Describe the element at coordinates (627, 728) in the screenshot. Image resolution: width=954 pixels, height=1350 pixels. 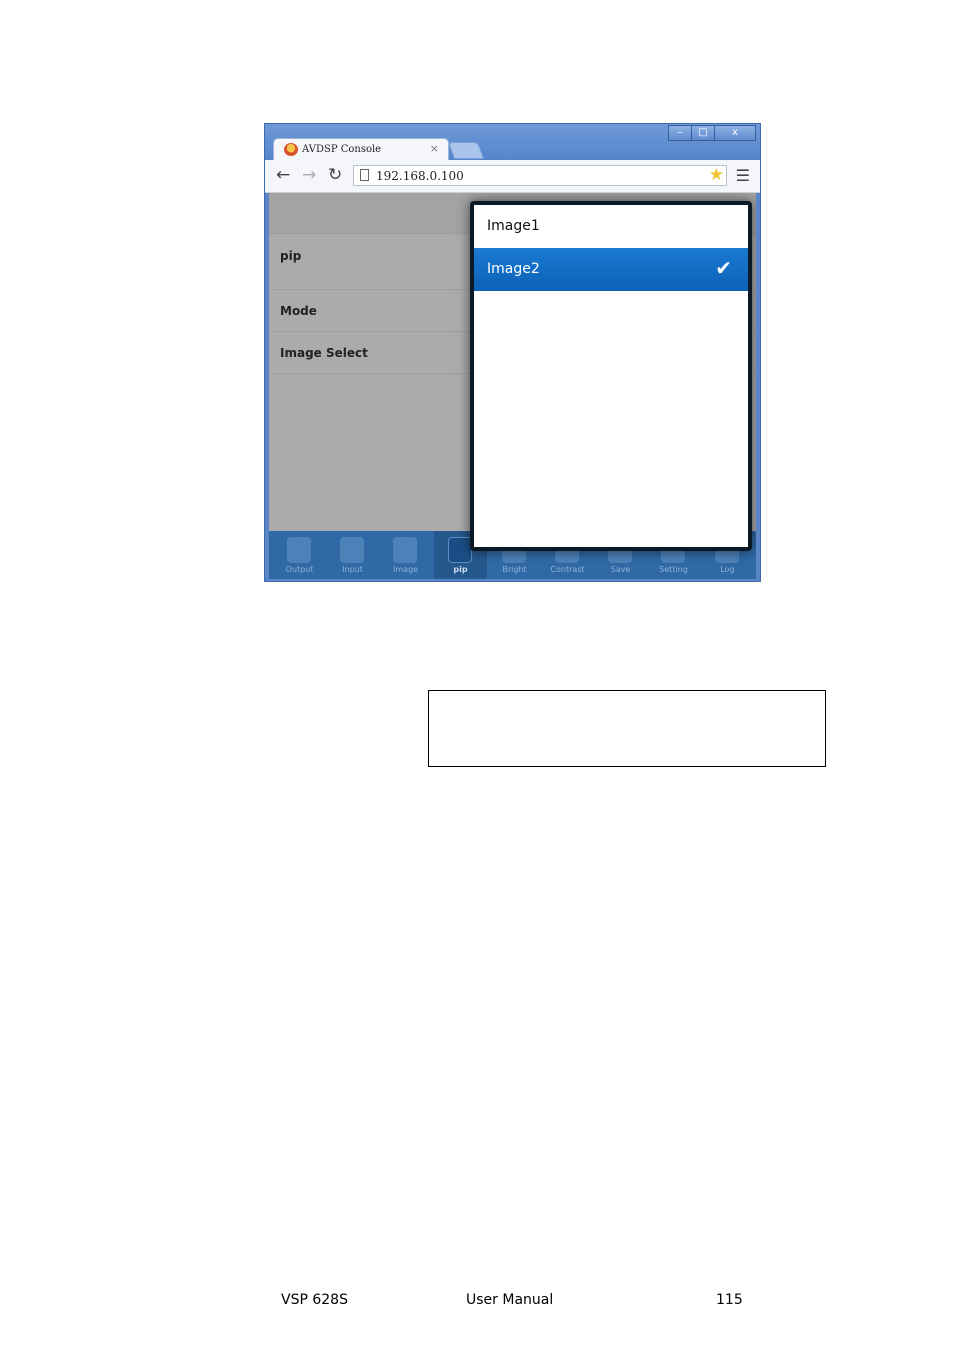
I see `caption-box` at that location.